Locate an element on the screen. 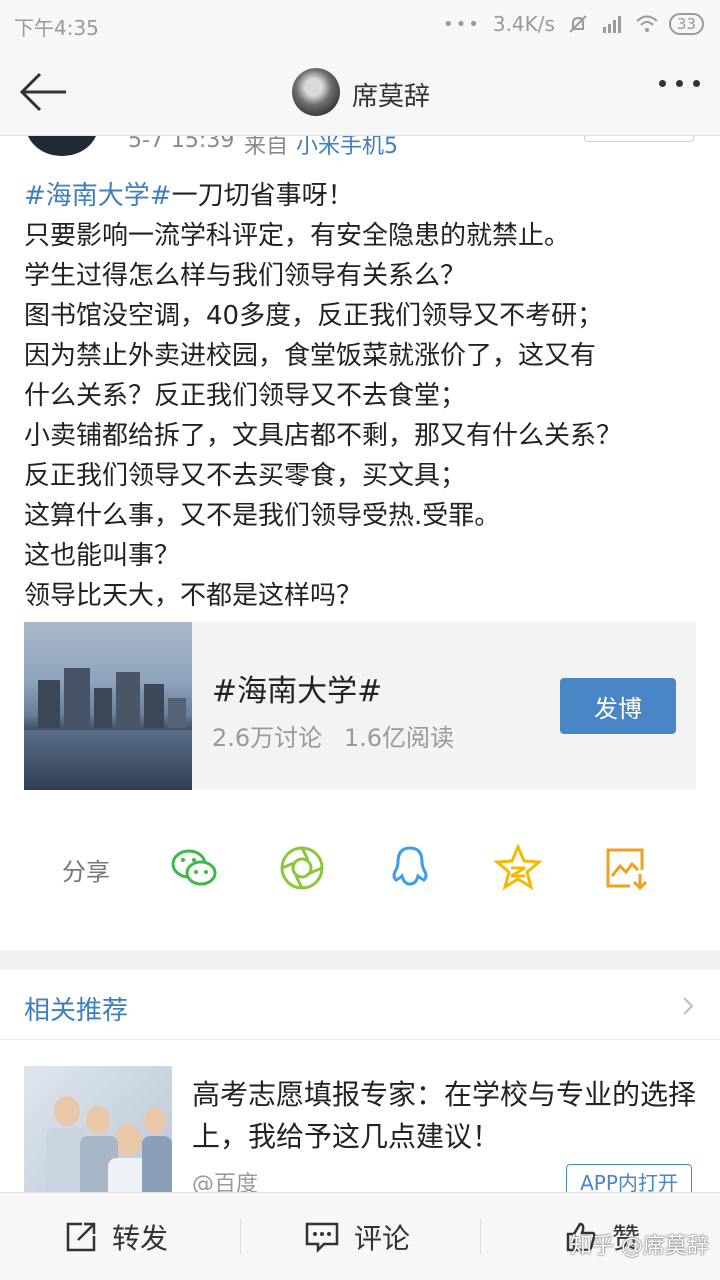 The width and height of the screenshot is (720, 1280). post-date: 5-7 15:39 is located at coordinates (181, 144).